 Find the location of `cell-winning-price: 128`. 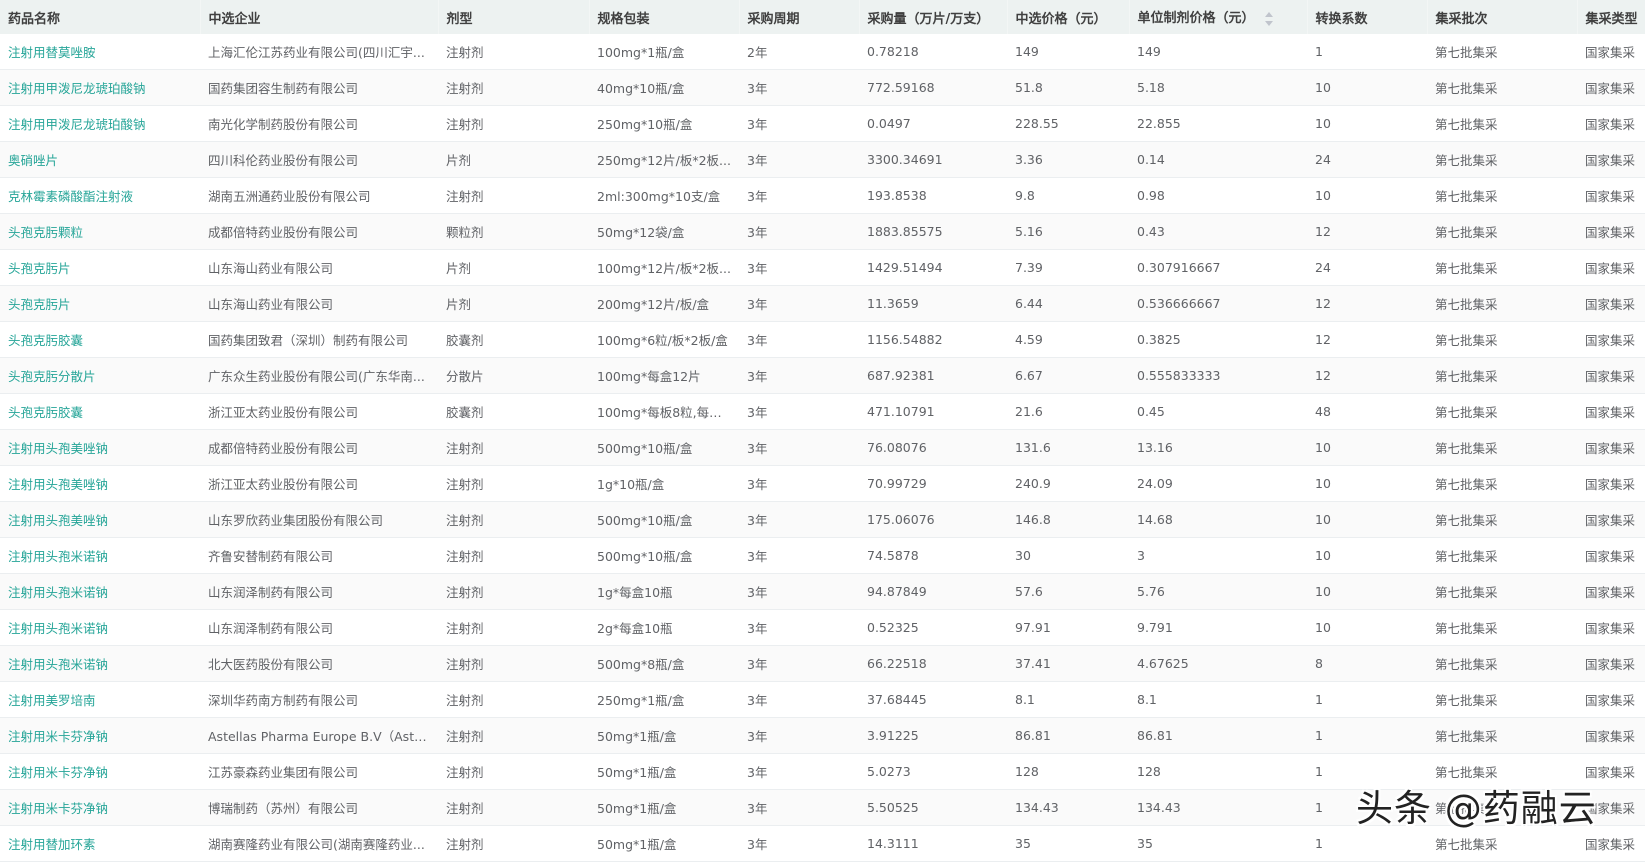

cell-winning-price: 128 is located at coordinates (1068, 771).